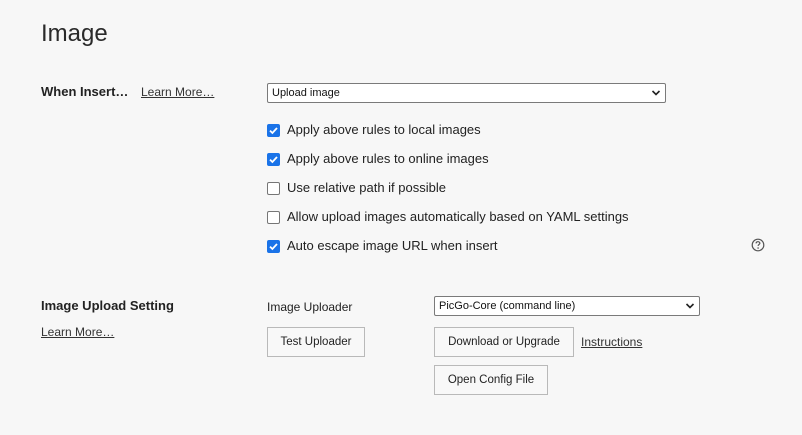 The height and width of the screenshot is (435, 802). I want to click on question-circle-icon, so click(758, 245).